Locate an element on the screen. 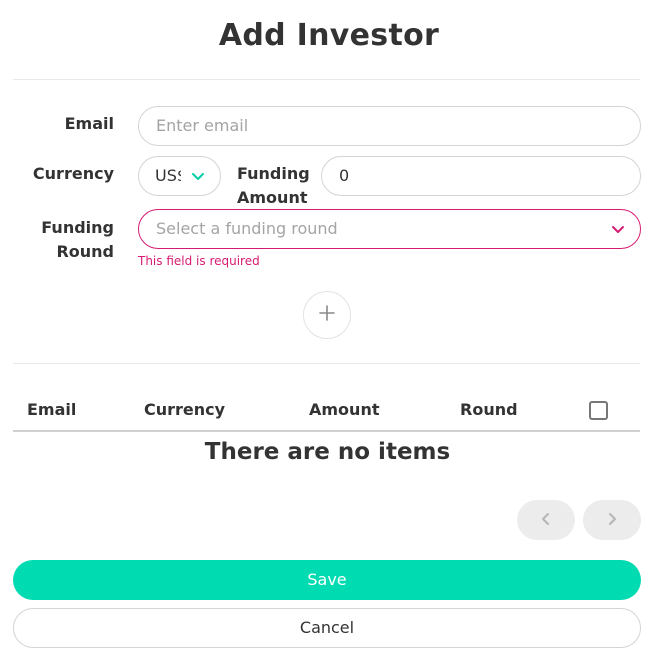 The image size is (658, 666). email-field: Enter email is located at coordinates (389, 126).